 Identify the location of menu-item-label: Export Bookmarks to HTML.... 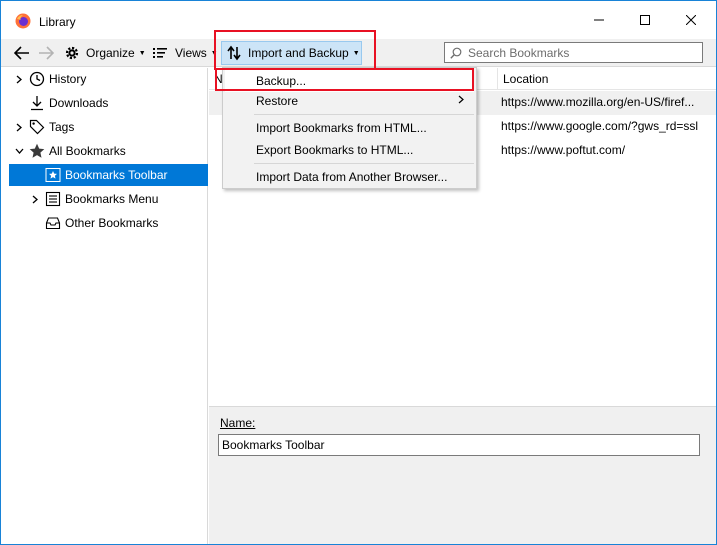
(335, 150).